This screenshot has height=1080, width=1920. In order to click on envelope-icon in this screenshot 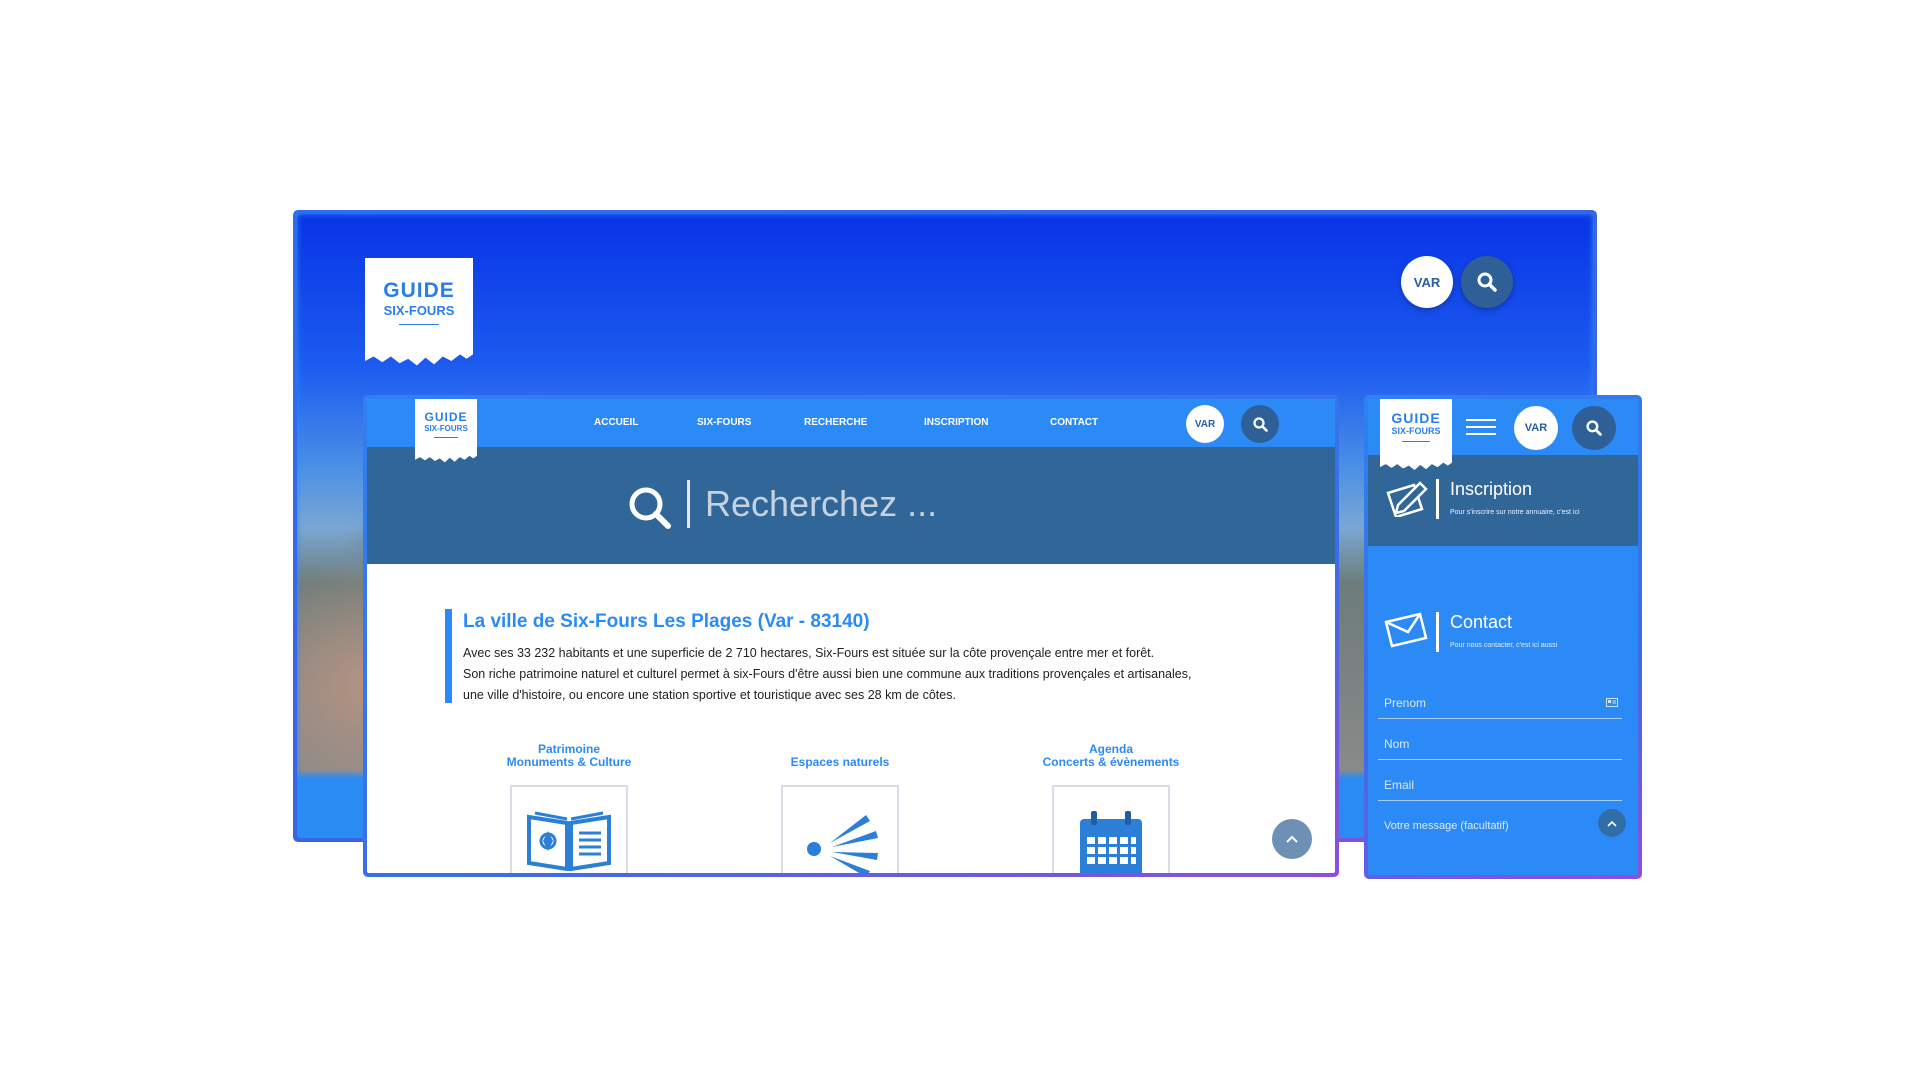, I will do `click(1406, 630)`.